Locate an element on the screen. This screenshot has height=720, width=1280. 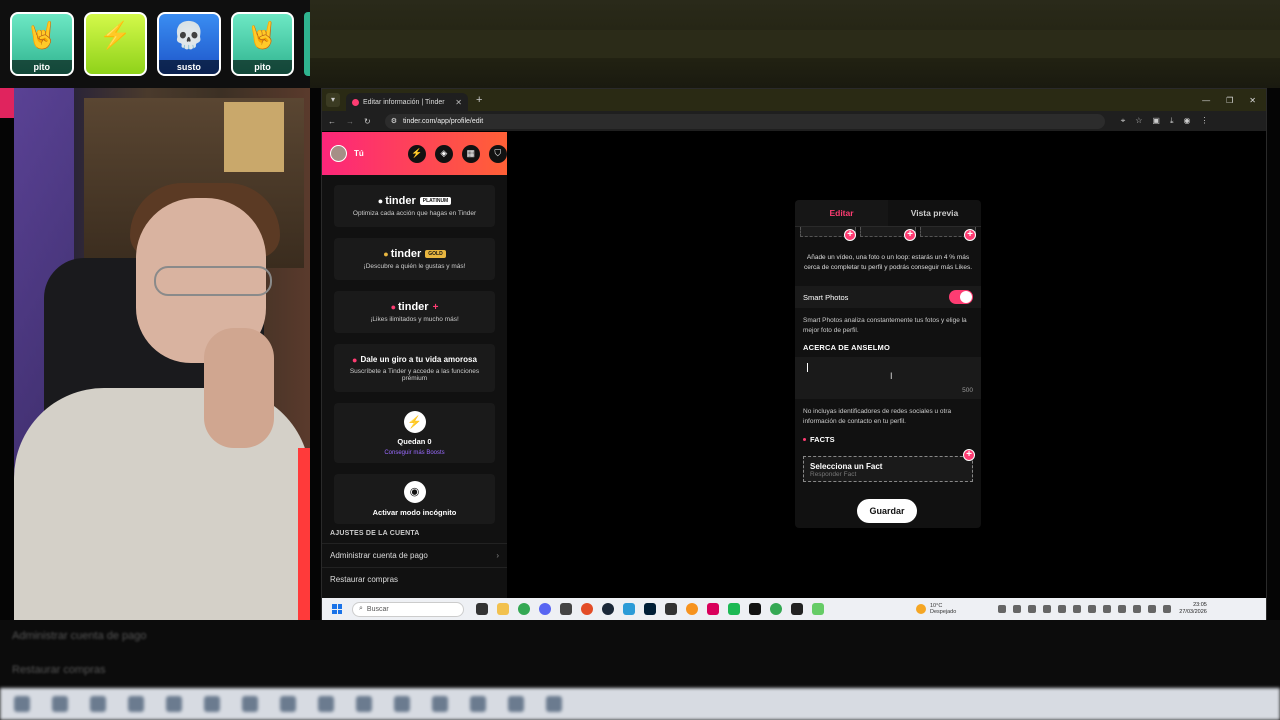
wifi-icon is located at coordinates (1152, 609).